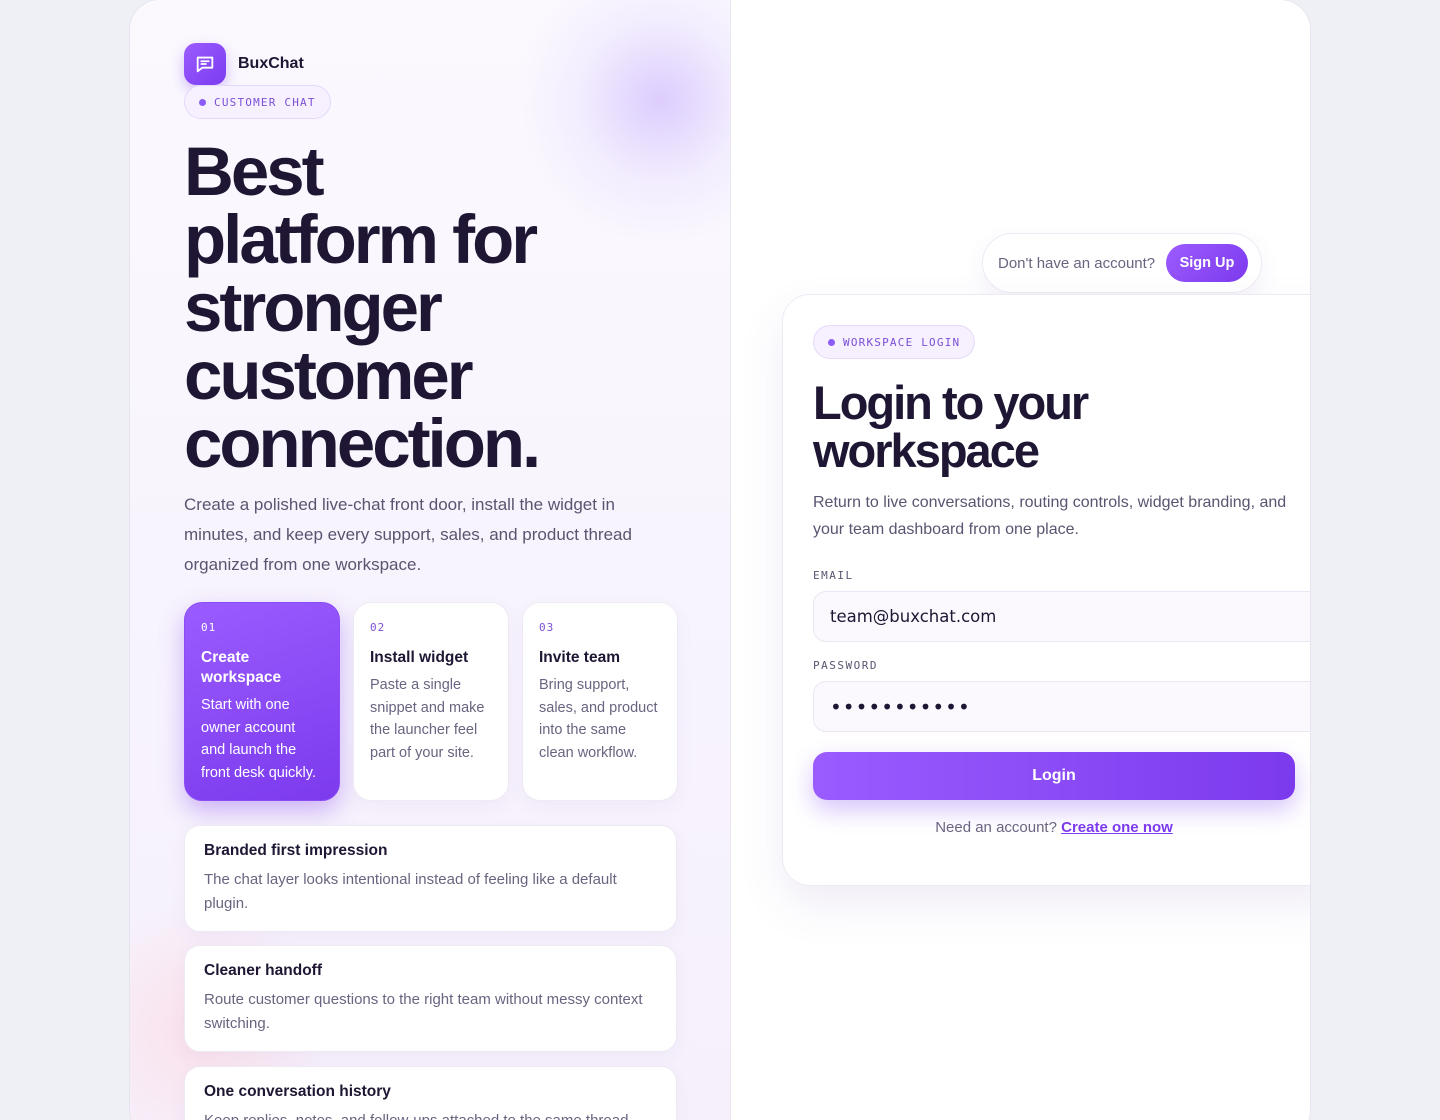 This screenshot has height=1120, width=1440. I want to click on customer-chat-badge: CUSTOMER CHAT, so click(257, 102).